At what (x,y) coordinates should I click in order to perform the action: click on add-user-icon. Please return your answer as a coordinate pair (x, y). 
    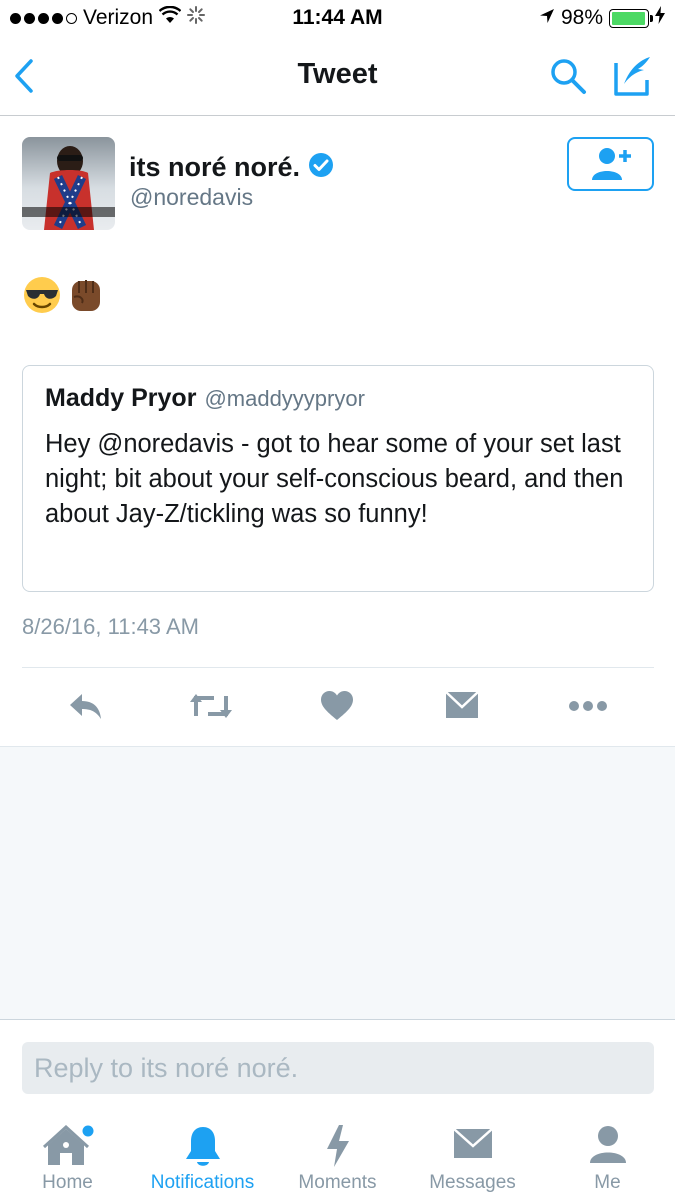
    Looking at the image, I should click on (611, 164).